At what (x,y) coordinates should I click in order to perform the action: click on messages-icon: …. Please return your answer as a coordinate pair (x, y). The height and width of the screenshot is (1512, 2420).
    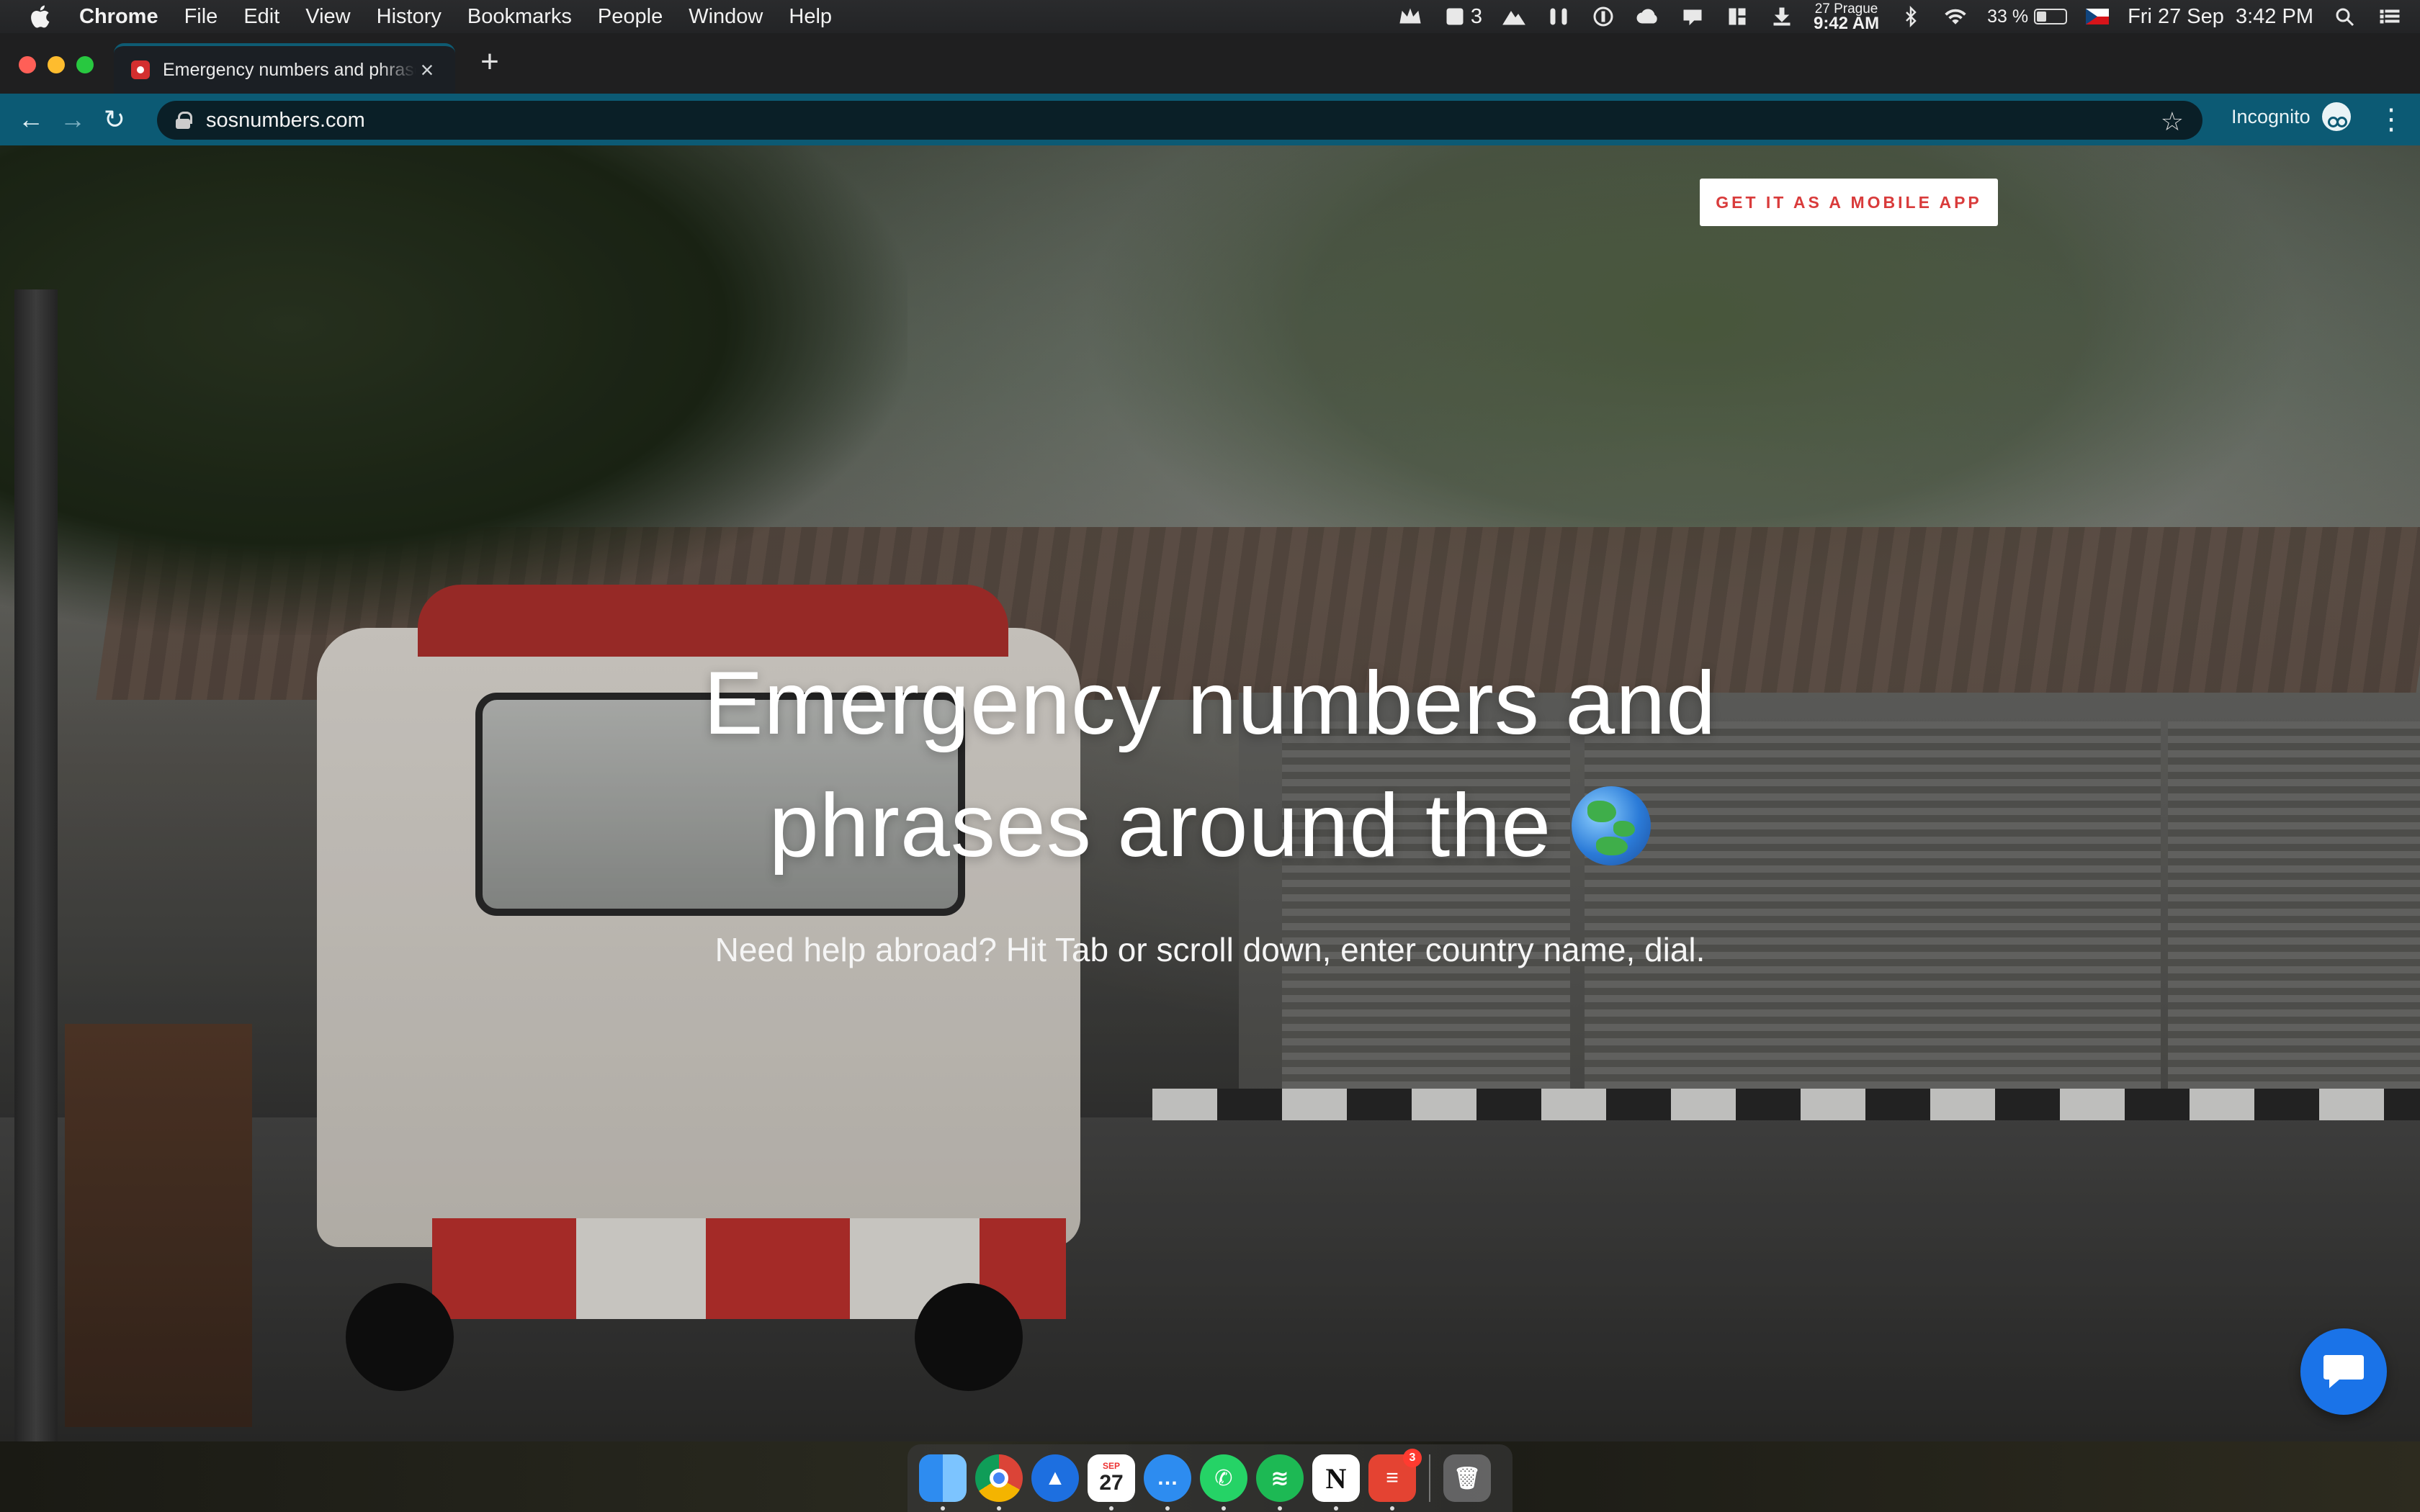
    Looking at the image, I should click on (1167, 1482).